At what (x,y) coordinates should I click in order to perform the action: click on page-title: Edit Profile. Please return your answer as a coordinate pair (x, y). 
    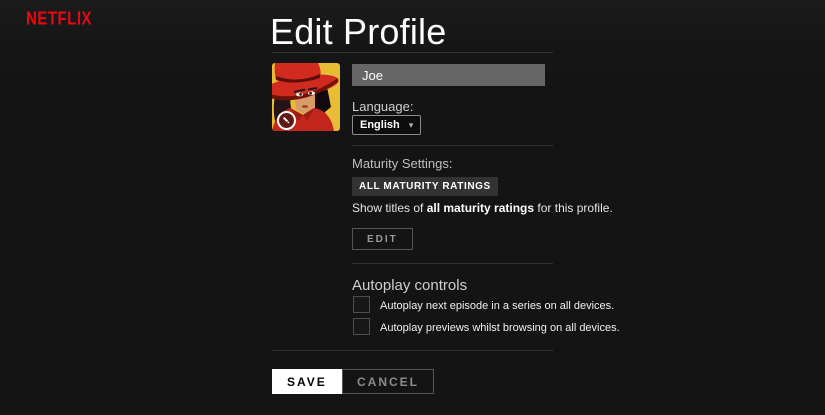
    Looking at the image, I should click on (358, 31).